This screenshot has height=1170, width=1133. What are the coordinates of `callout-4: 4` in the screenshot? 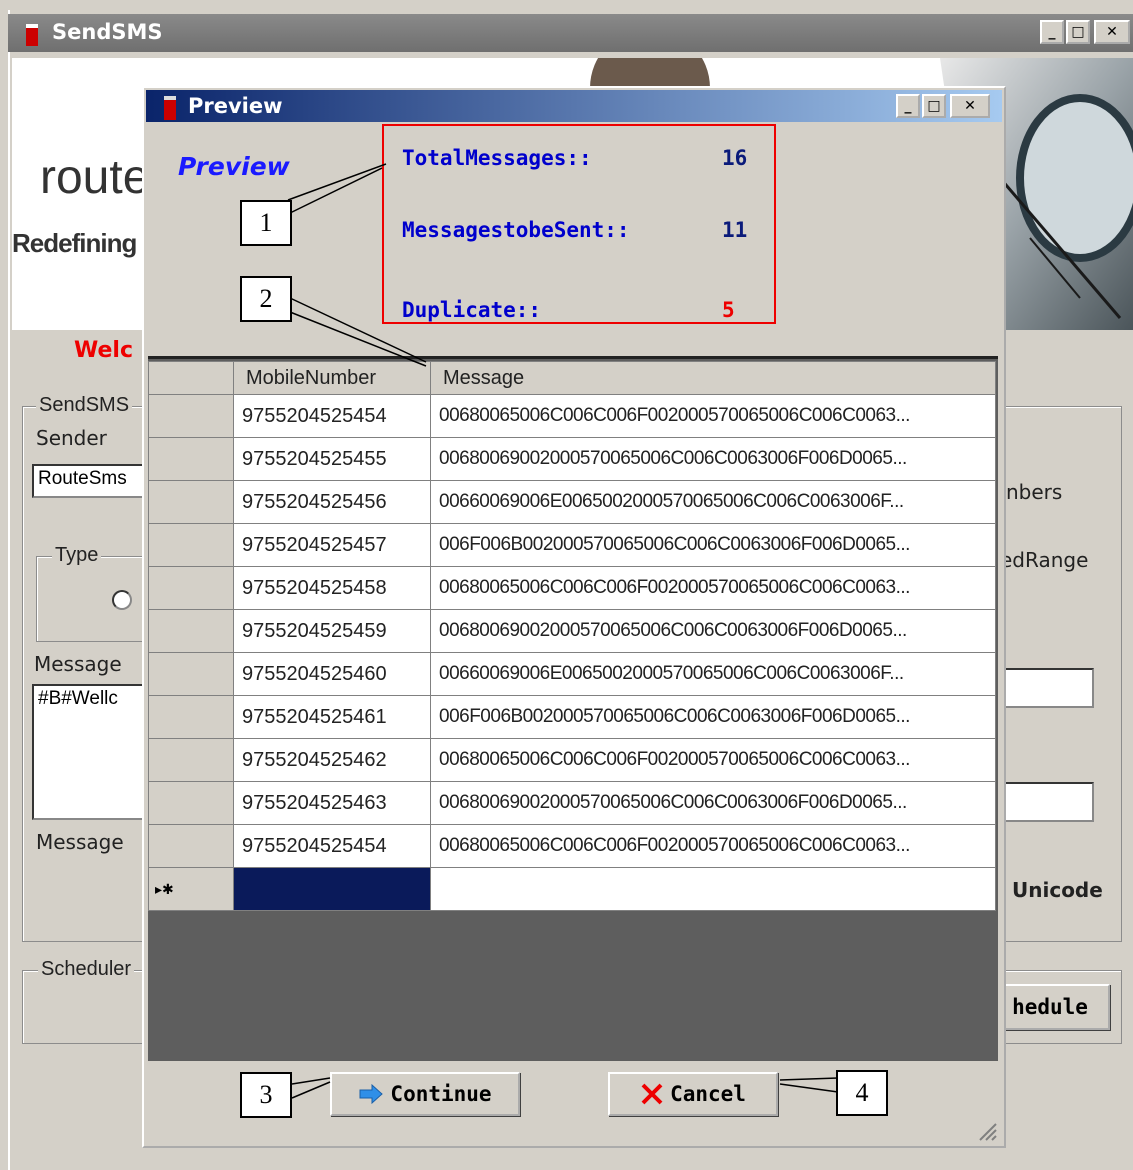 It's located at (862, 1093).